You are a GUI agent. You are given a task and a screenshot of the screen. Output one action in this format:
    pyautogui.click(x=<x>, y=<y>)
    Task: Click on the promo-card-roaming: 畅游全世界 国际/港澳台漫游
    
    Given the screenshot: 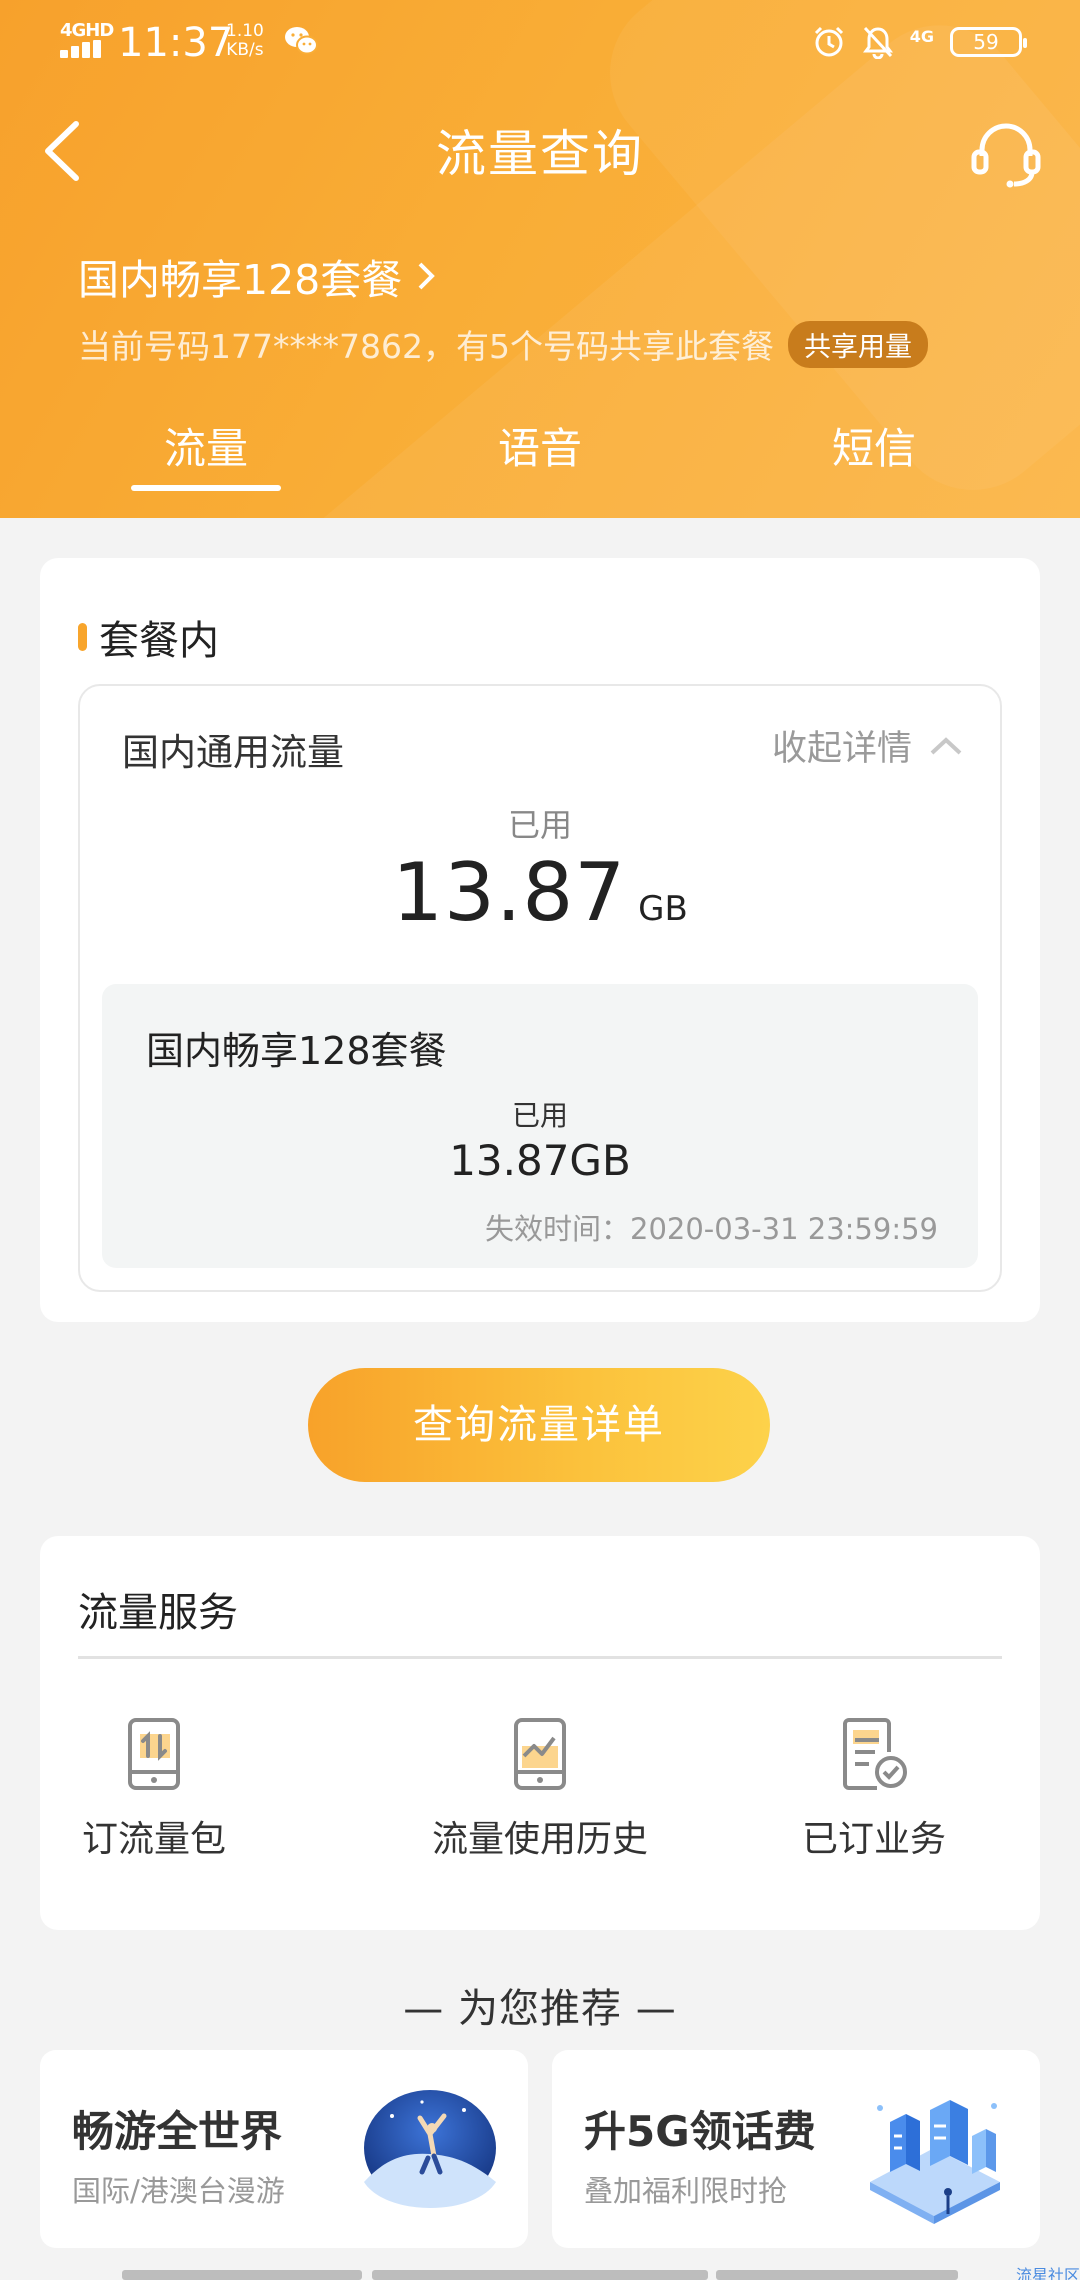 What is the action you would take?
    pyautogui.click(x=284, y=2149)
    